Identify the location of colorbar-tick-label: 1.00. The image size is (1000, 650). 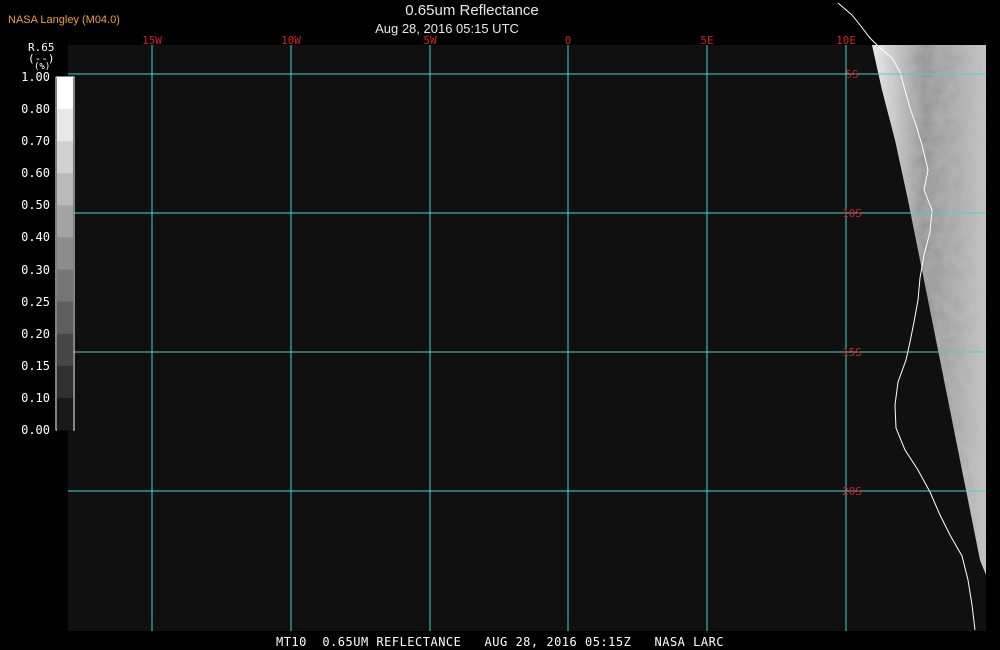
(35, 77).